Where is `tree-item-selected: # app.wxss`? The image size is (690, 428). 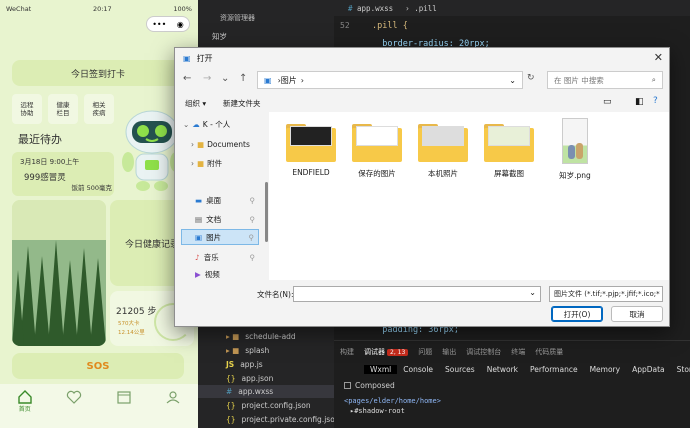
tree-item-selected: # app.wxss is located at coordinates (266, 391).